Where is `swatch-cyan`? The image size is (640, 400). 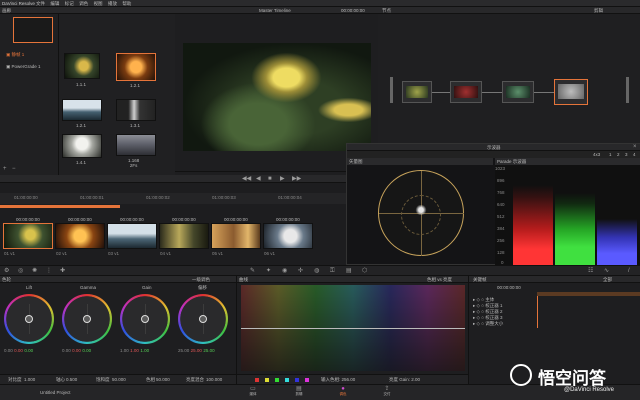
swatch-cyan is located at coordinates (287, 380).